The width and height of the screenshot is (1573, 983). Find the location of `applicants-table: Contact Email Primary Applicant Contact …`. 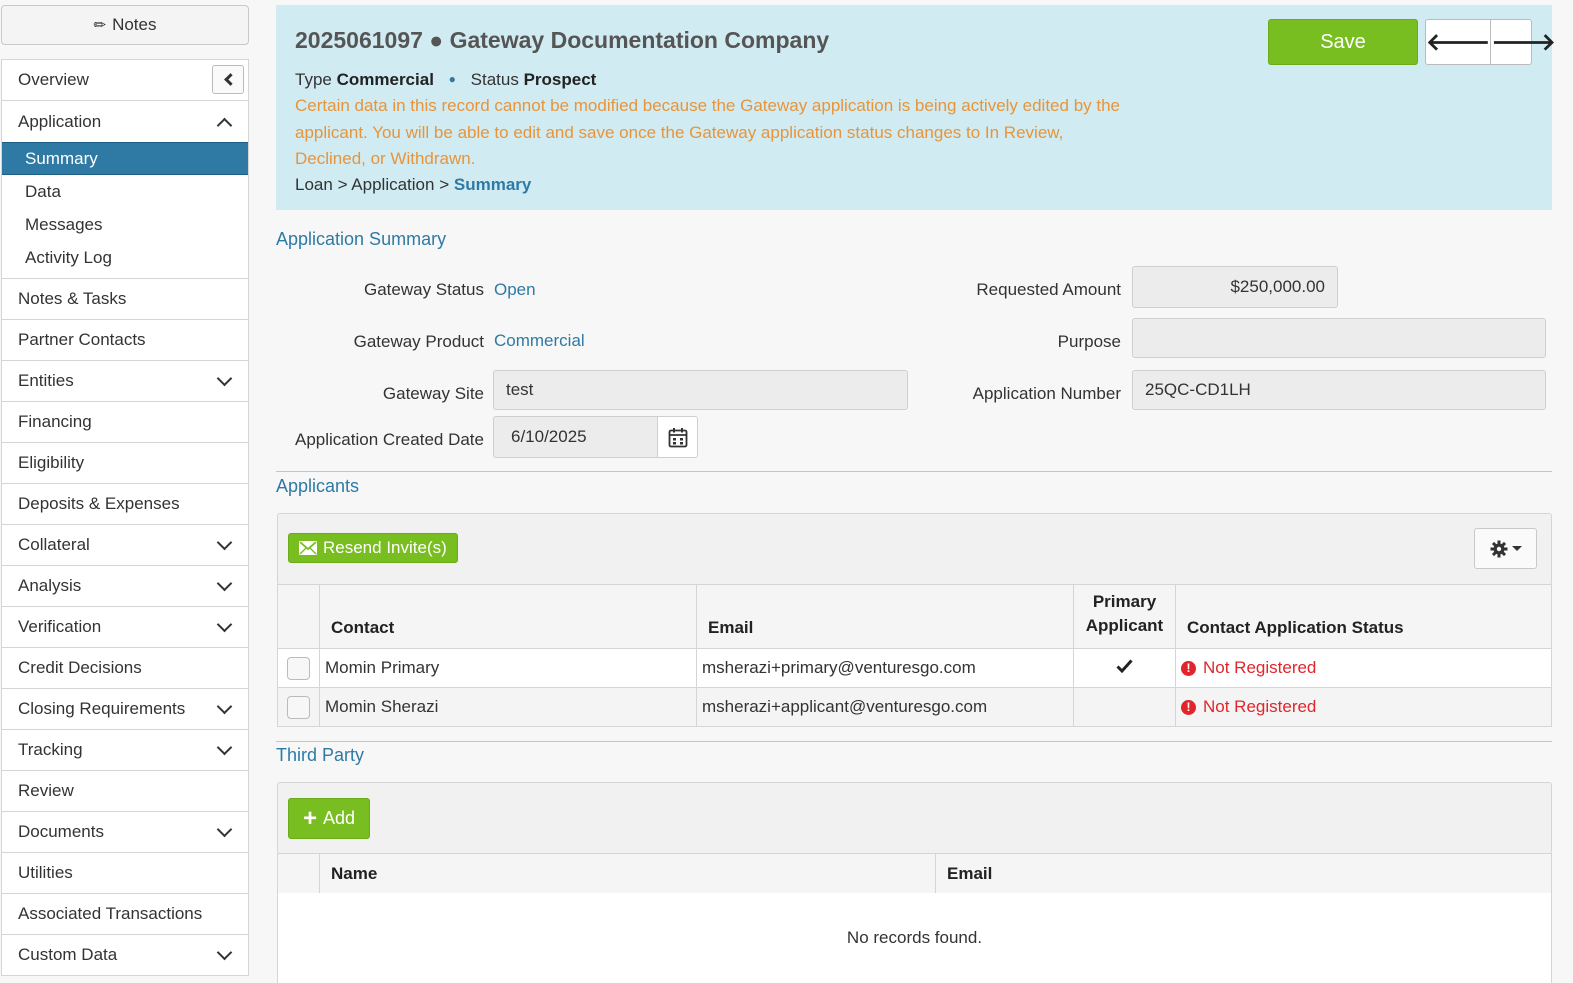

applicants-table: Contact Email Primary Applicant Contact … is located at coordinates (914, 655).